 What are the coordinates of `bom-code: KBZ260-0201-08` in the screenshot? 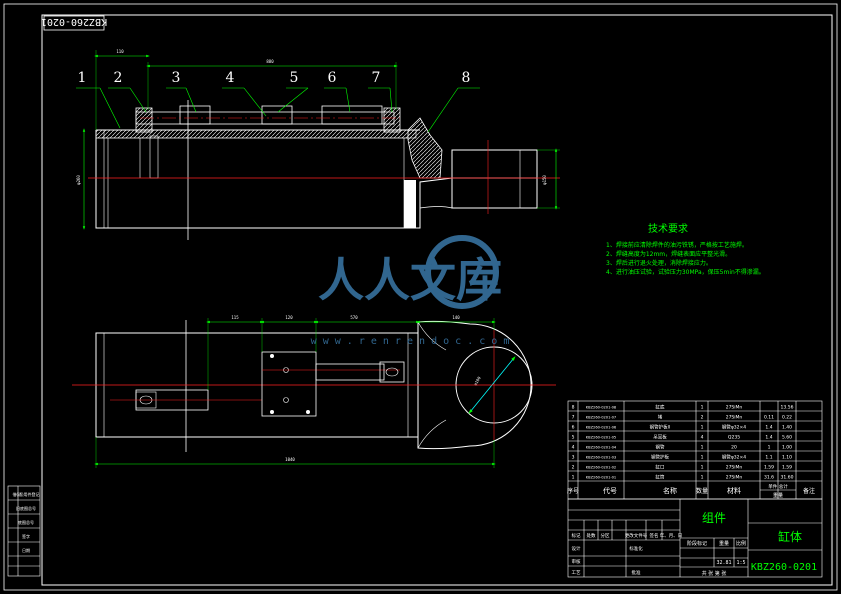 It's located at (601, 408).